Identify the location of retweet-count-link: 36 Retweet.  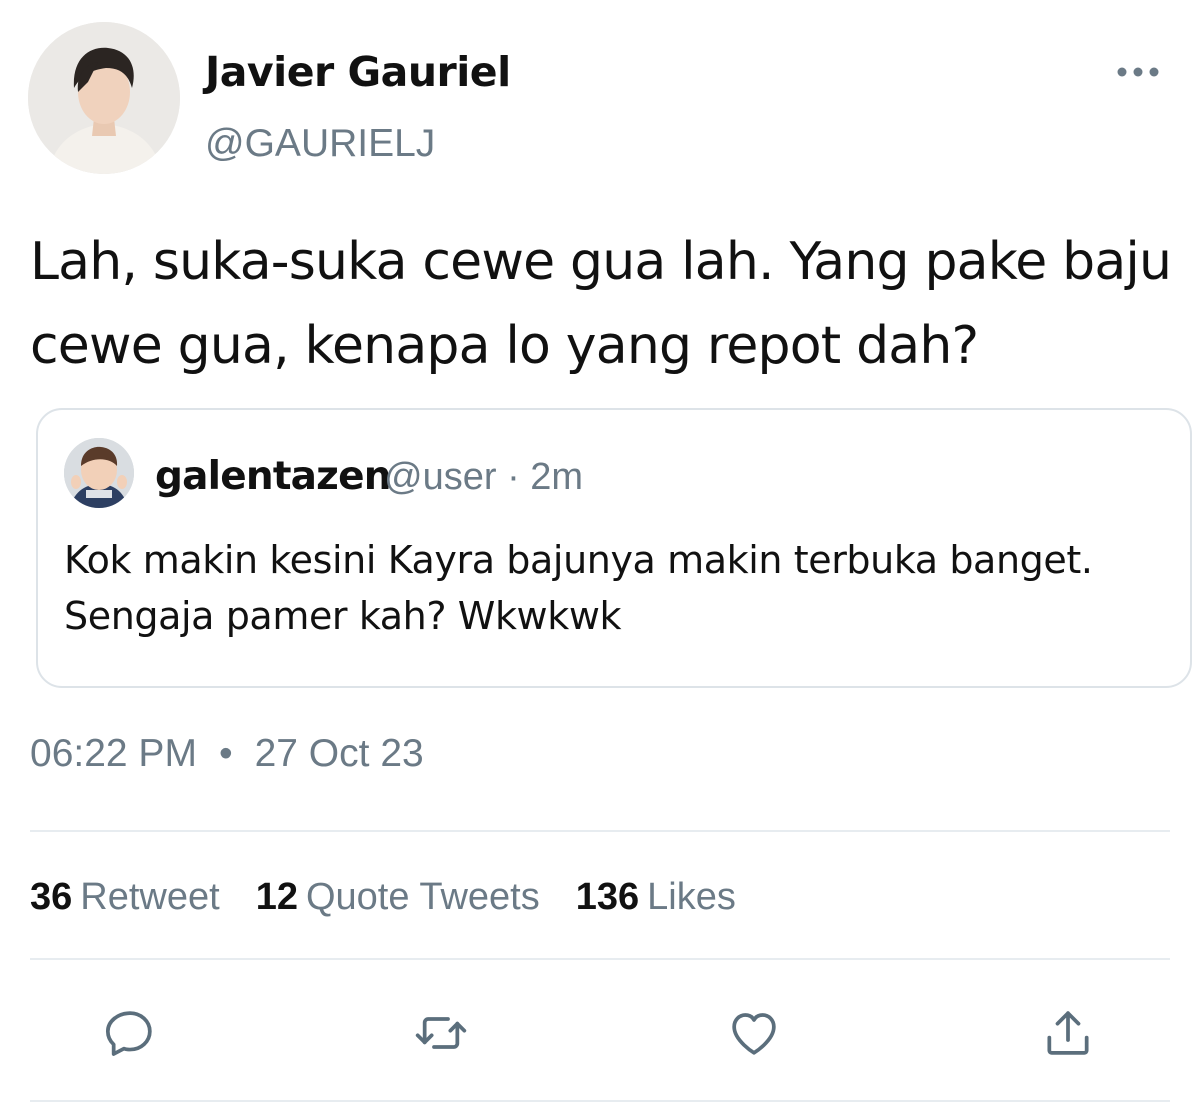
(125, 897).